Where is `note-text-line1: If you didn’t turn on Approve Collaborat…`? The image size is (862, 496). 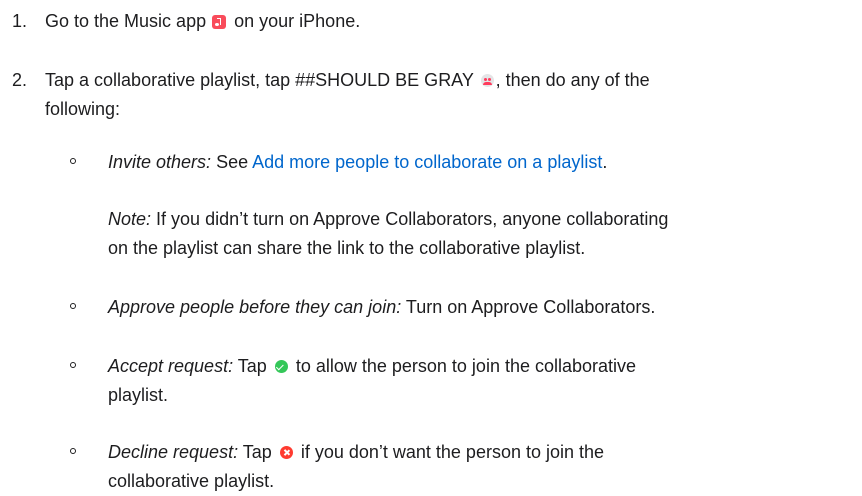
note-text-line1: If you didn’t turn on Approve Collaborat… is located at coordinates (412, 219).